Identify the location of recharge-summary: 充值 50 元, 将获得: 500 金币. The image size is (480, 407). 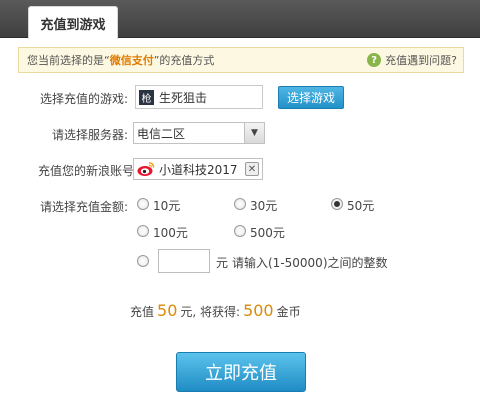
(215, 310).